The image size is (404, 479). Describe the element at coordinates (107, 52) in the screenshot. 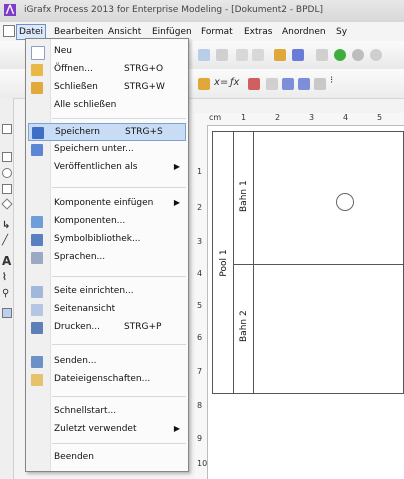

I see `menu-item-neu: Neu` at that location.